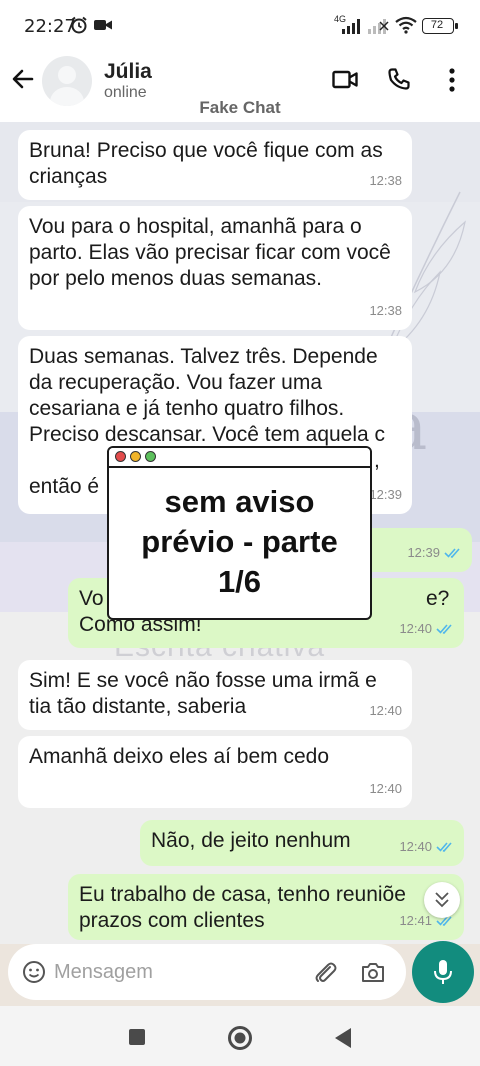 Image resolution: width=480 pixels, height=1066 pixels. What do you see at coordinates (251, 840) in the screenshot?
I see `message-text: Não, de jeito nenhum` at bounding box center [251, 840].